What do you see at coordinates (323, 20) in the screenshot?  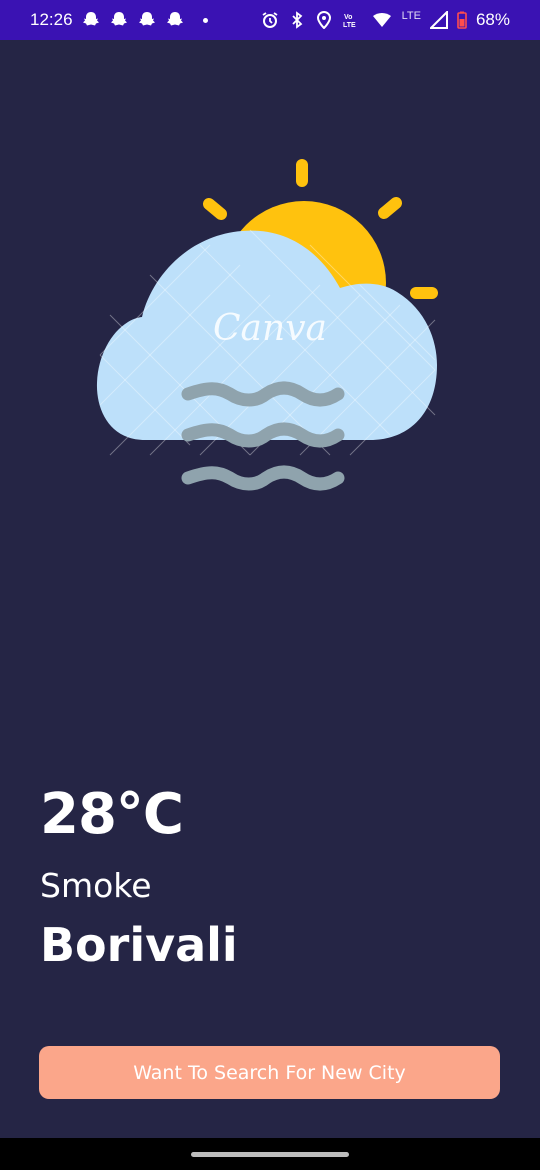 I see `location-icon` at bounding box center [323, 20].